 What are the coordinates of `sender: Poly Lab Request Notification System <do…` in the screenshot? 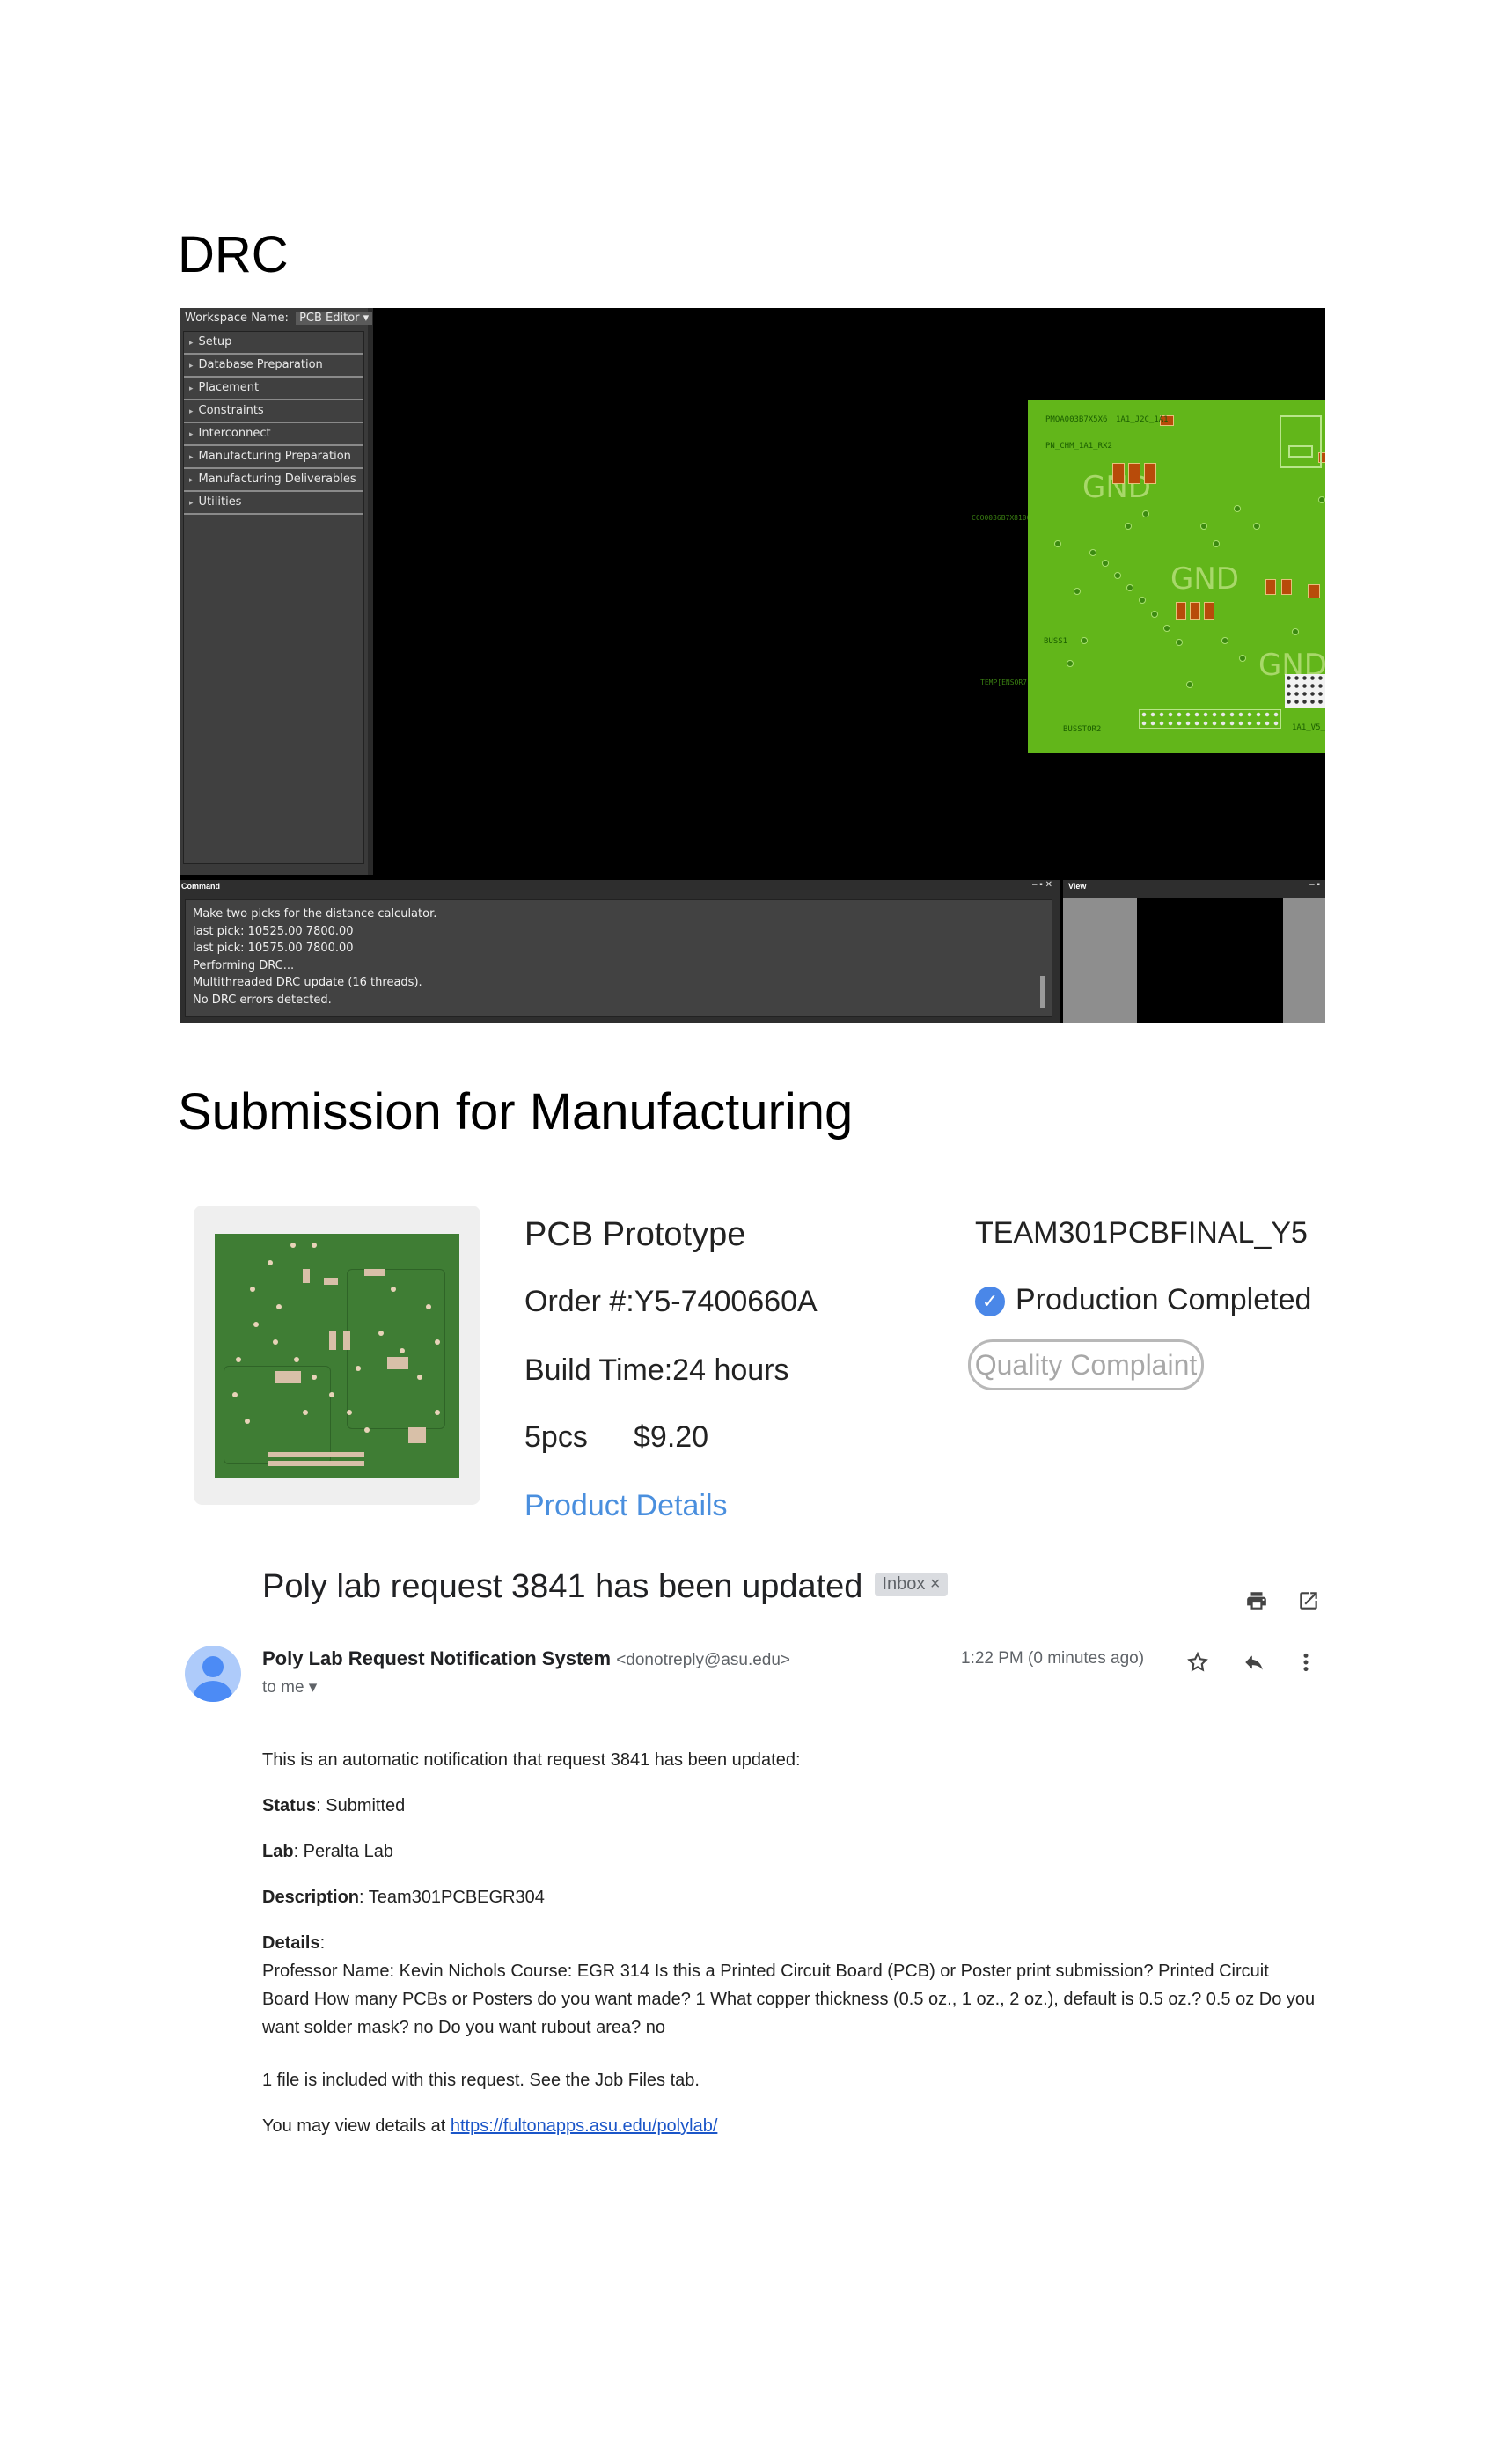 It's located at (526, 1658).